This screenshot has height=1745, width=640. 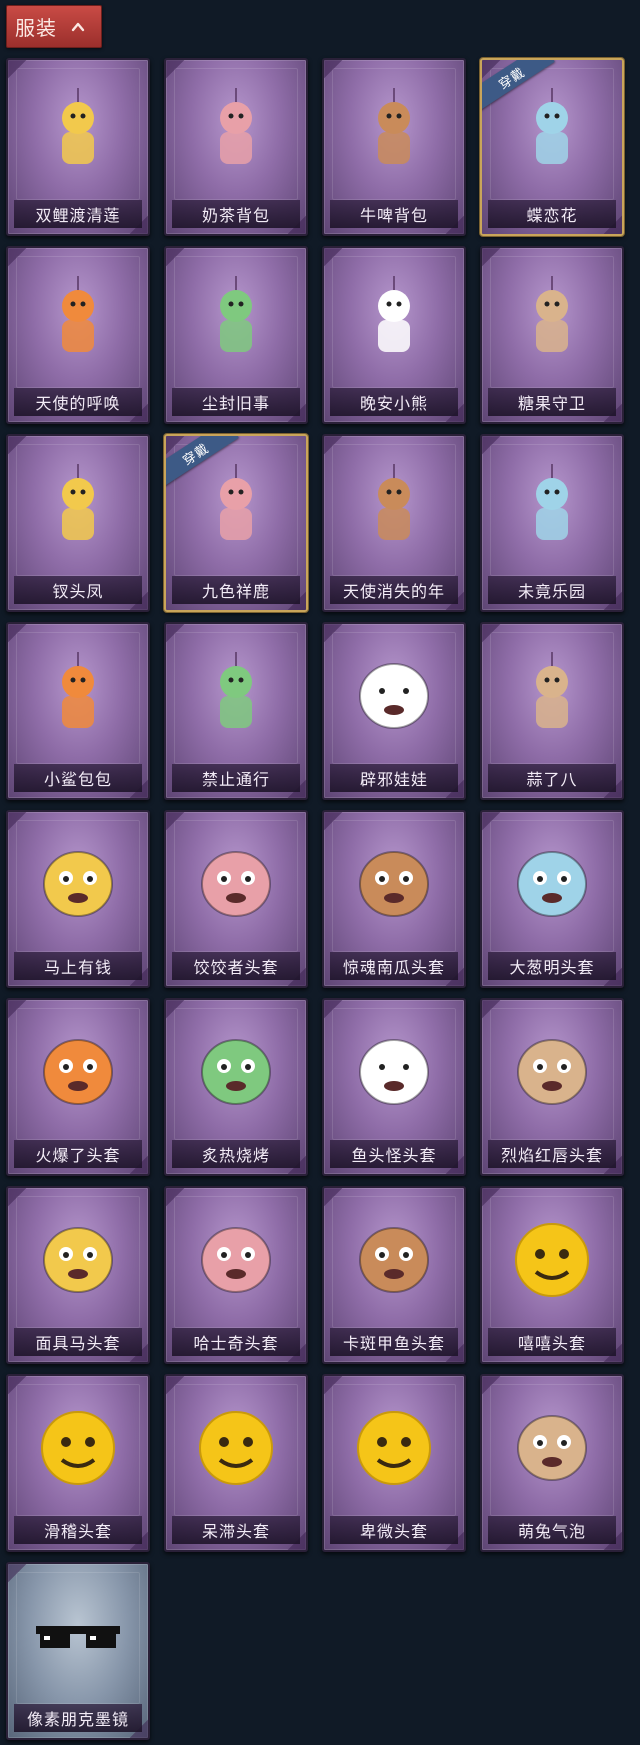 I want to click on outfit-card: 烈焰红唇头套, so click(x=552, y=1087).